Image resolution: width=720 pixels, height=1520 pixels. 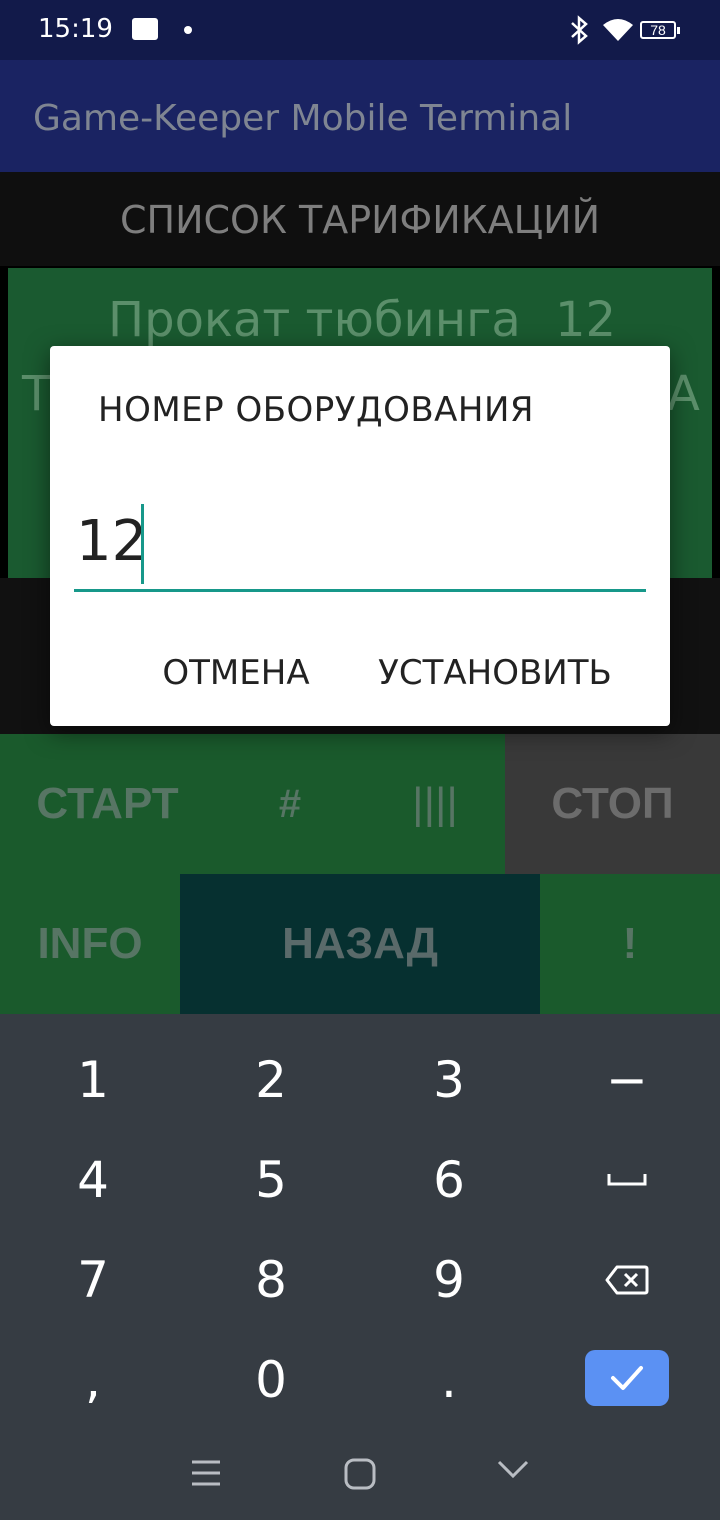 I want to click on tariff-list-title: СПИСОК ТАРИФИКАЦИЙ, so click(x=360, y=220).